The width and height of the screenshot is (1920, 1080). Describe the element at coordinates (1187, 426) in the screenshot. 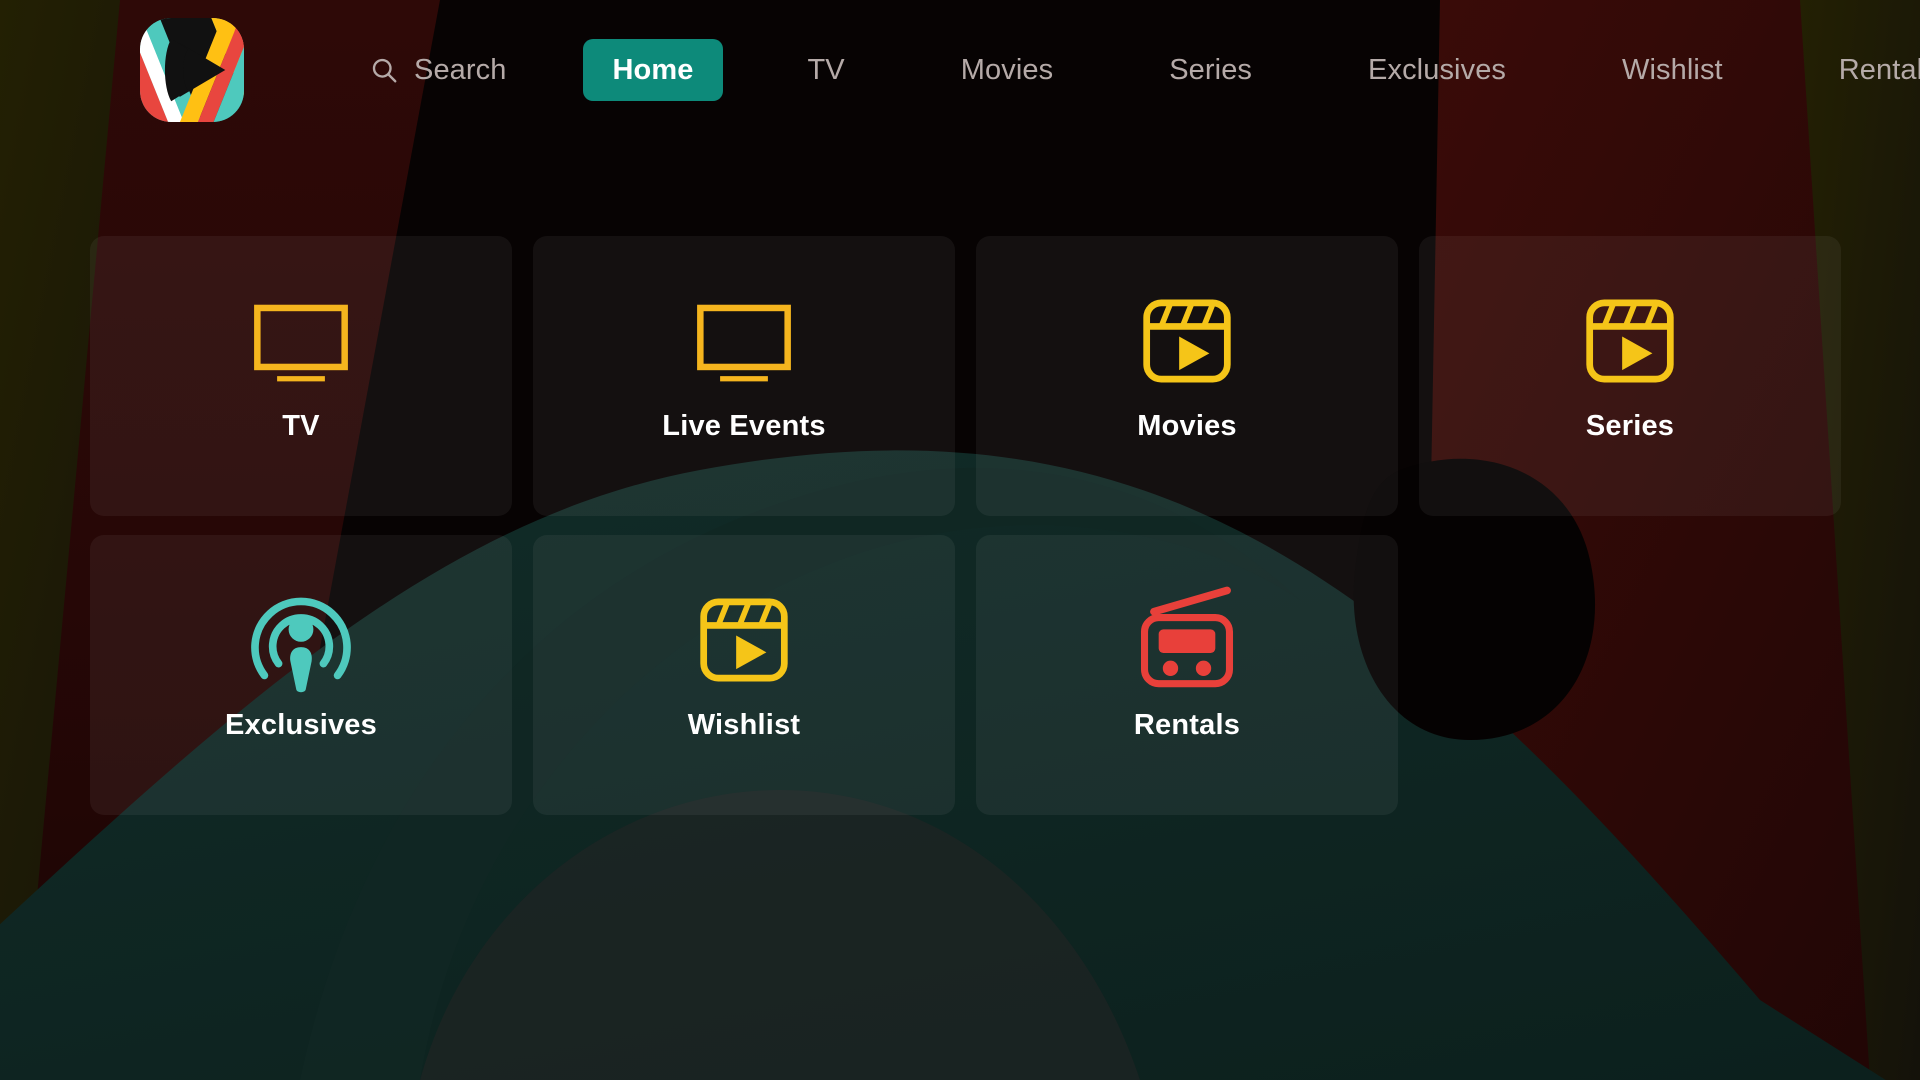

I see `tile-movies-label: Movies` at that location.